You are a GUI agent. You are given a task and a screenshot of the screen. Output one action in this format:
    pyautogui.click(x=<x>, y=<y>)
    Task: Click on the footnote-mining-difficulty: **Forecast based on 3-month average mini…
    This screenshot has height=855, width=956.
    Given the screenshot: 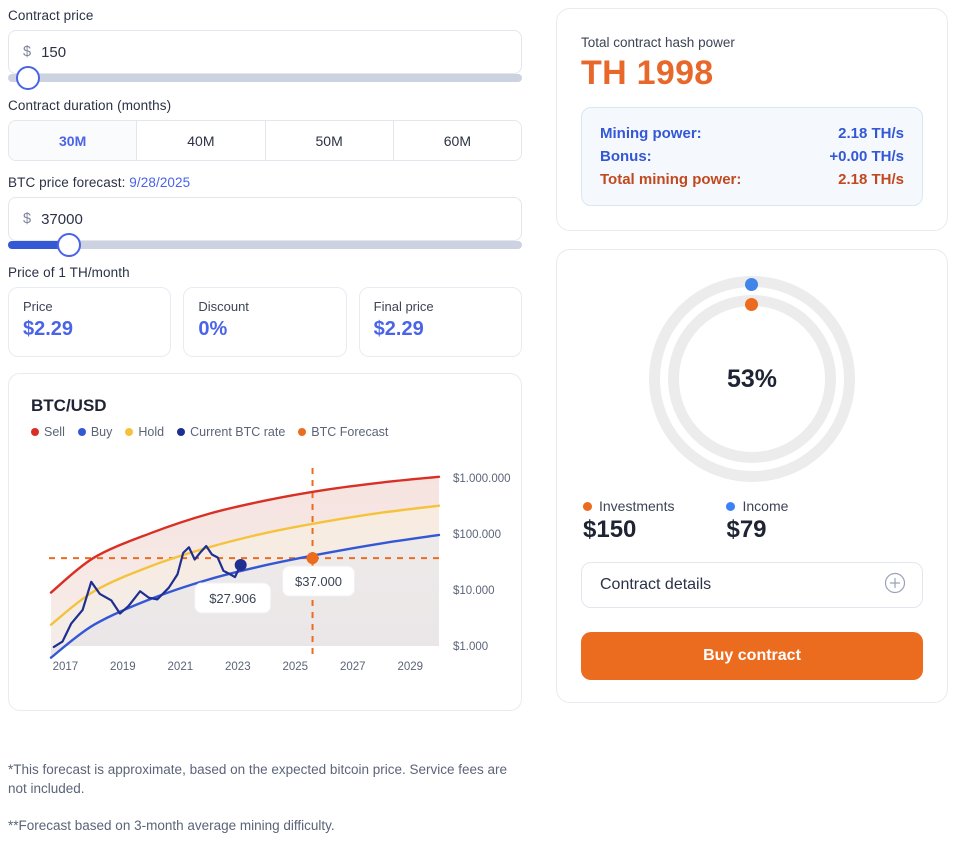 What is the action you would take?
    pyautogui.click(x=171, y=825)
    